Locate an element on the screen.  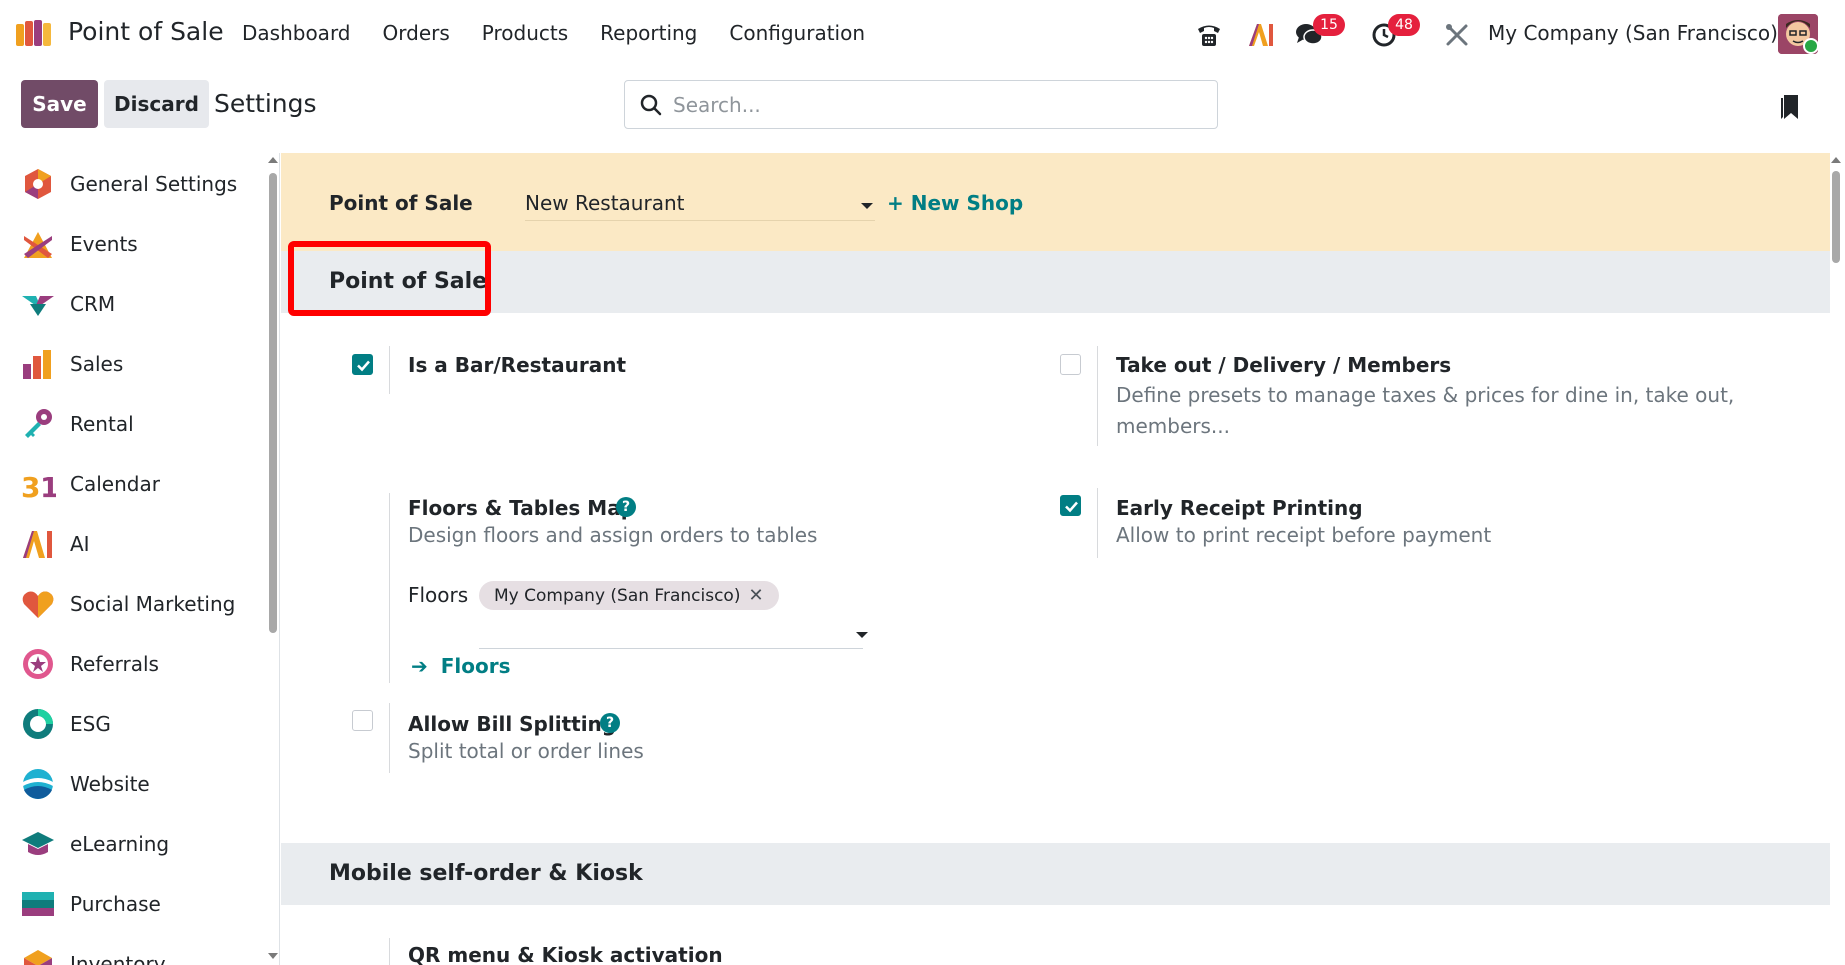
sidebar-item-label: Purchase is located at coordinates (115, 904).